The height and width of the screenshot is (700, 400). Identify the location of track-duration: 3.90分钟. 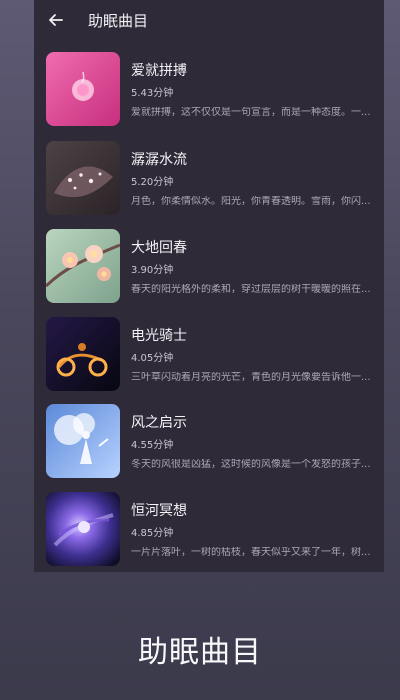
(152, 270).